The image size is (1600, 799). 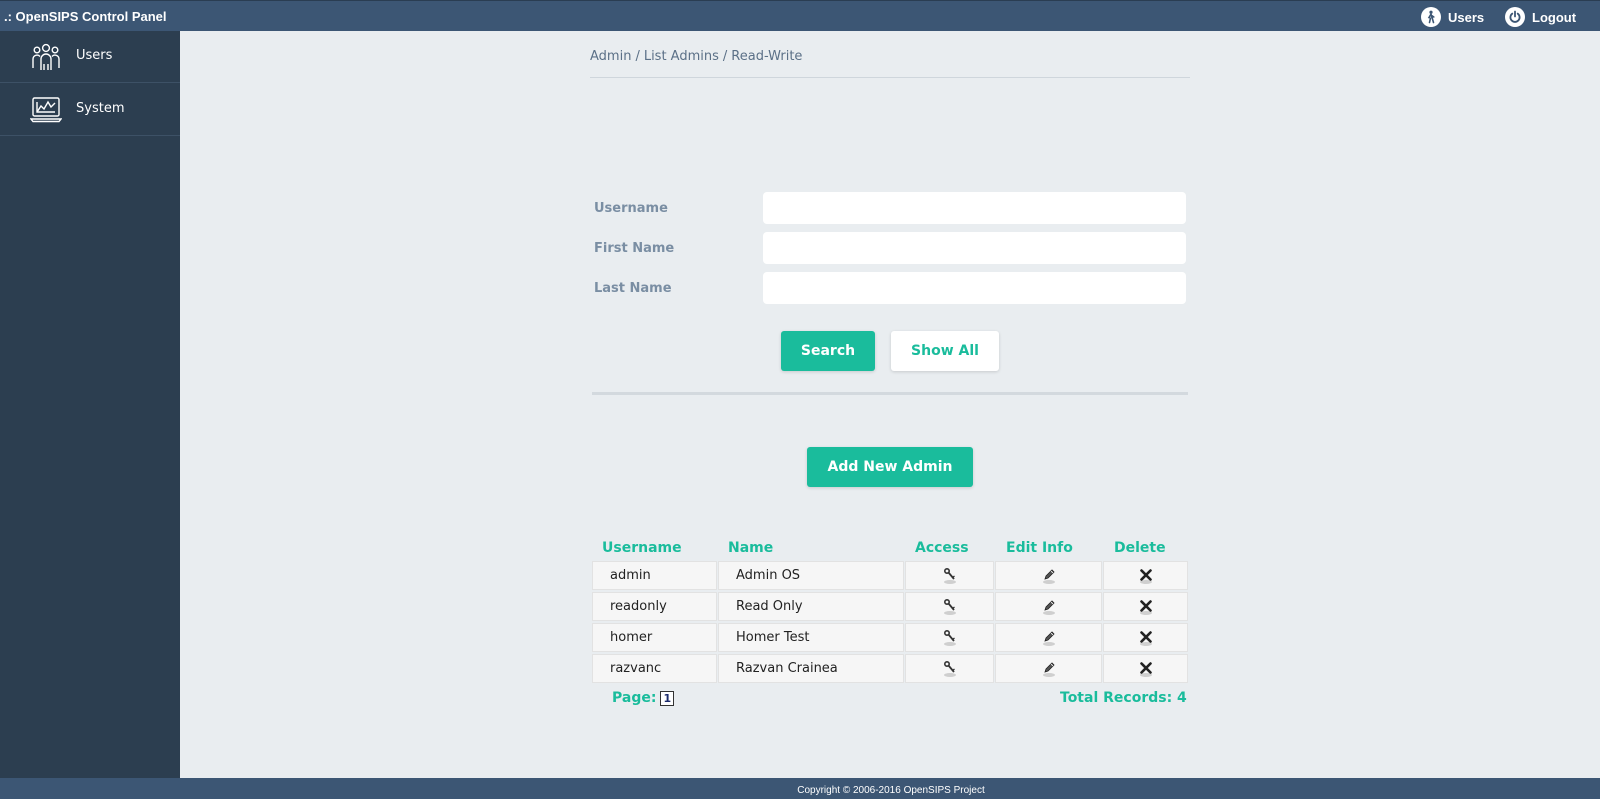 What do you see at coordinates (1554, 17) in the screenshot?
I see `logout-label: Logout` at bounding box center [1554, 17].